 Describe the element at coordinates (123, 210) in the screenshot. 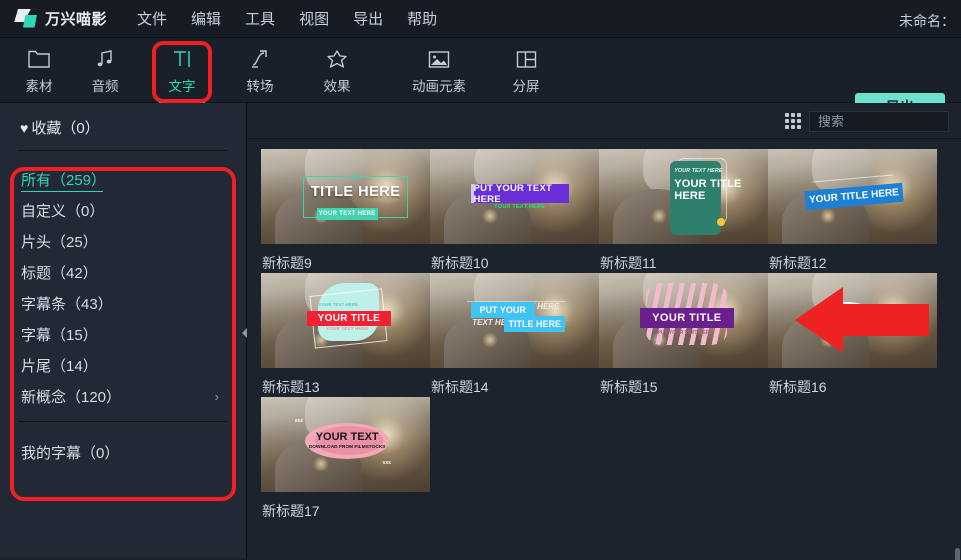

I see `sidebar-item-custom: 自定义（0）` at that location.